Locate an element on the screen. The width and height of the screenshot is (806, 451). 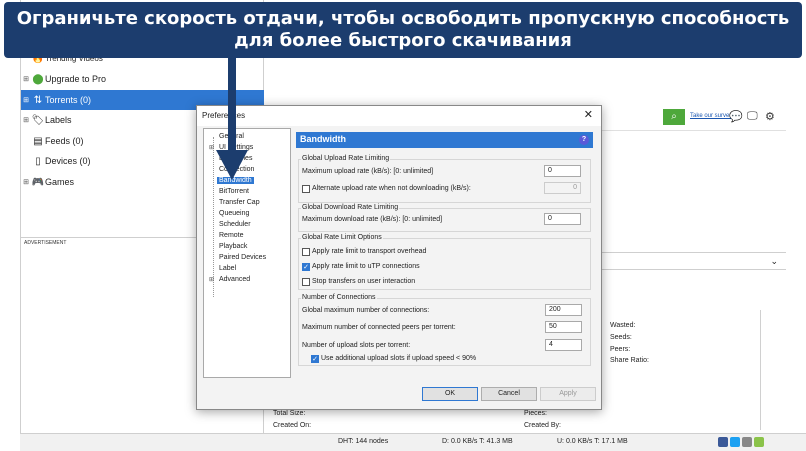
download-status: D: 0.0 KB/s T: 41.3 MB is located at coordinates (477, 441).